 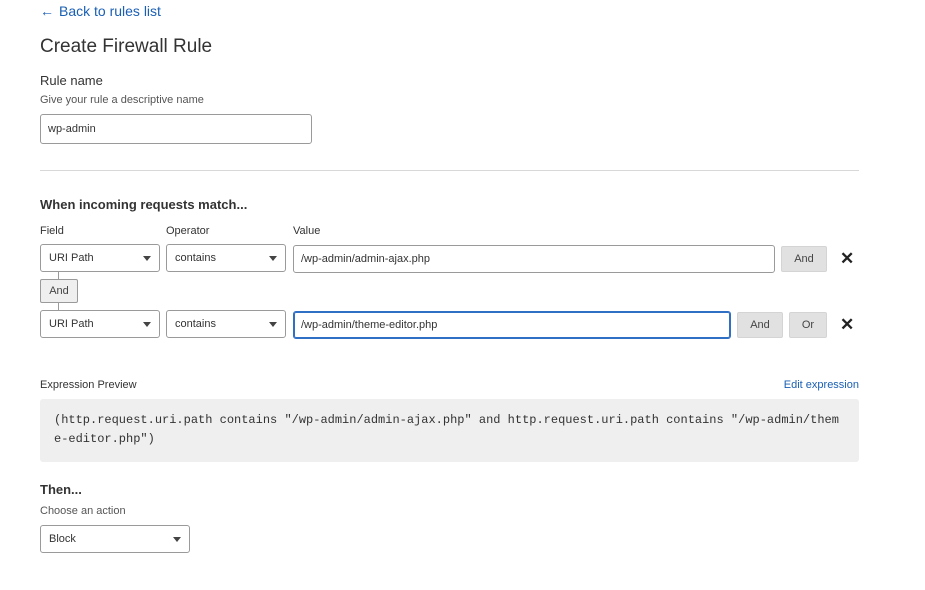 What do you see at coordinates (307, 231) in the screenshot?
I see `value-column-header: Value` at bounding box center [307, 231].